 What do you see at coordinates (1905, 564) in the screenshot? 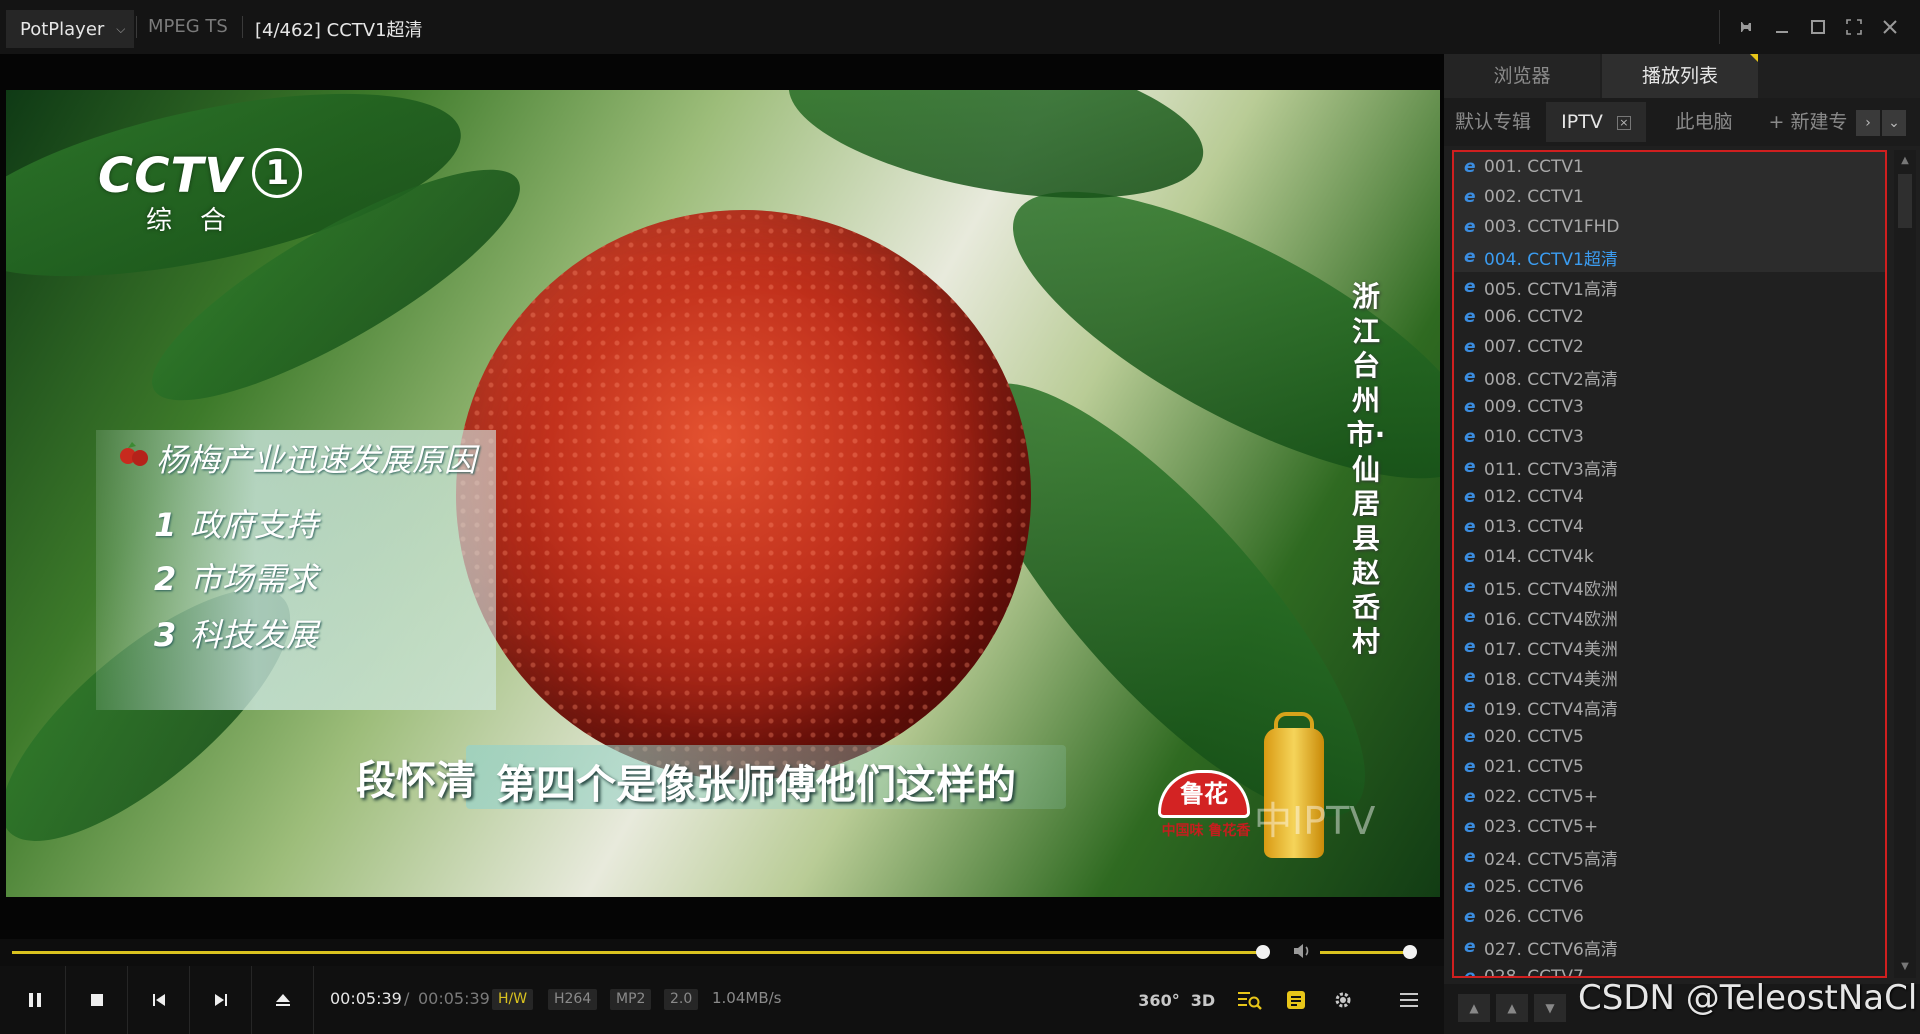
I see `playlist-scrollbar: ▲ ▼` at bounding box center [1905, 564].